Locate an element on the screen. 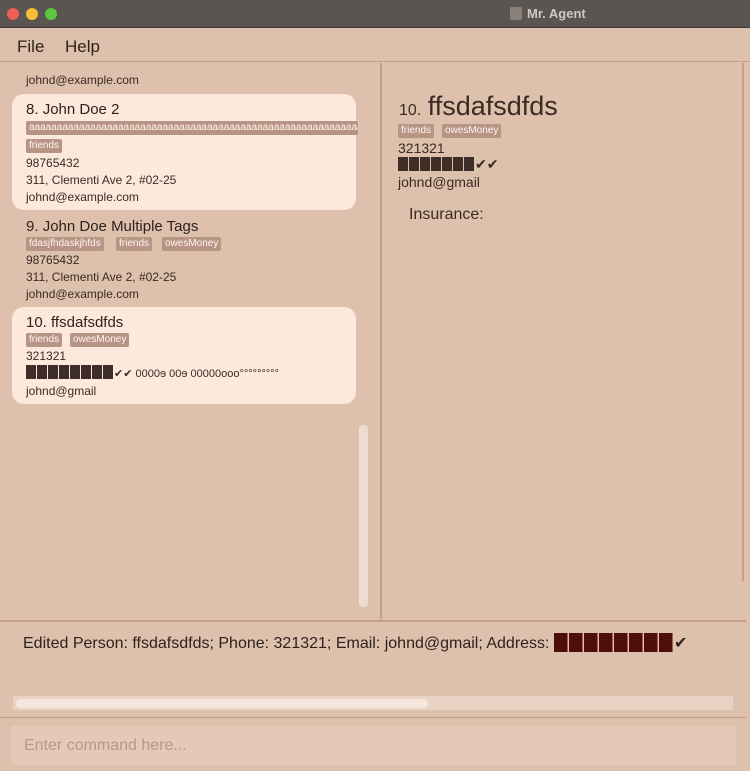  window-title: Mr. Agent is located at coordinates (556, 13).